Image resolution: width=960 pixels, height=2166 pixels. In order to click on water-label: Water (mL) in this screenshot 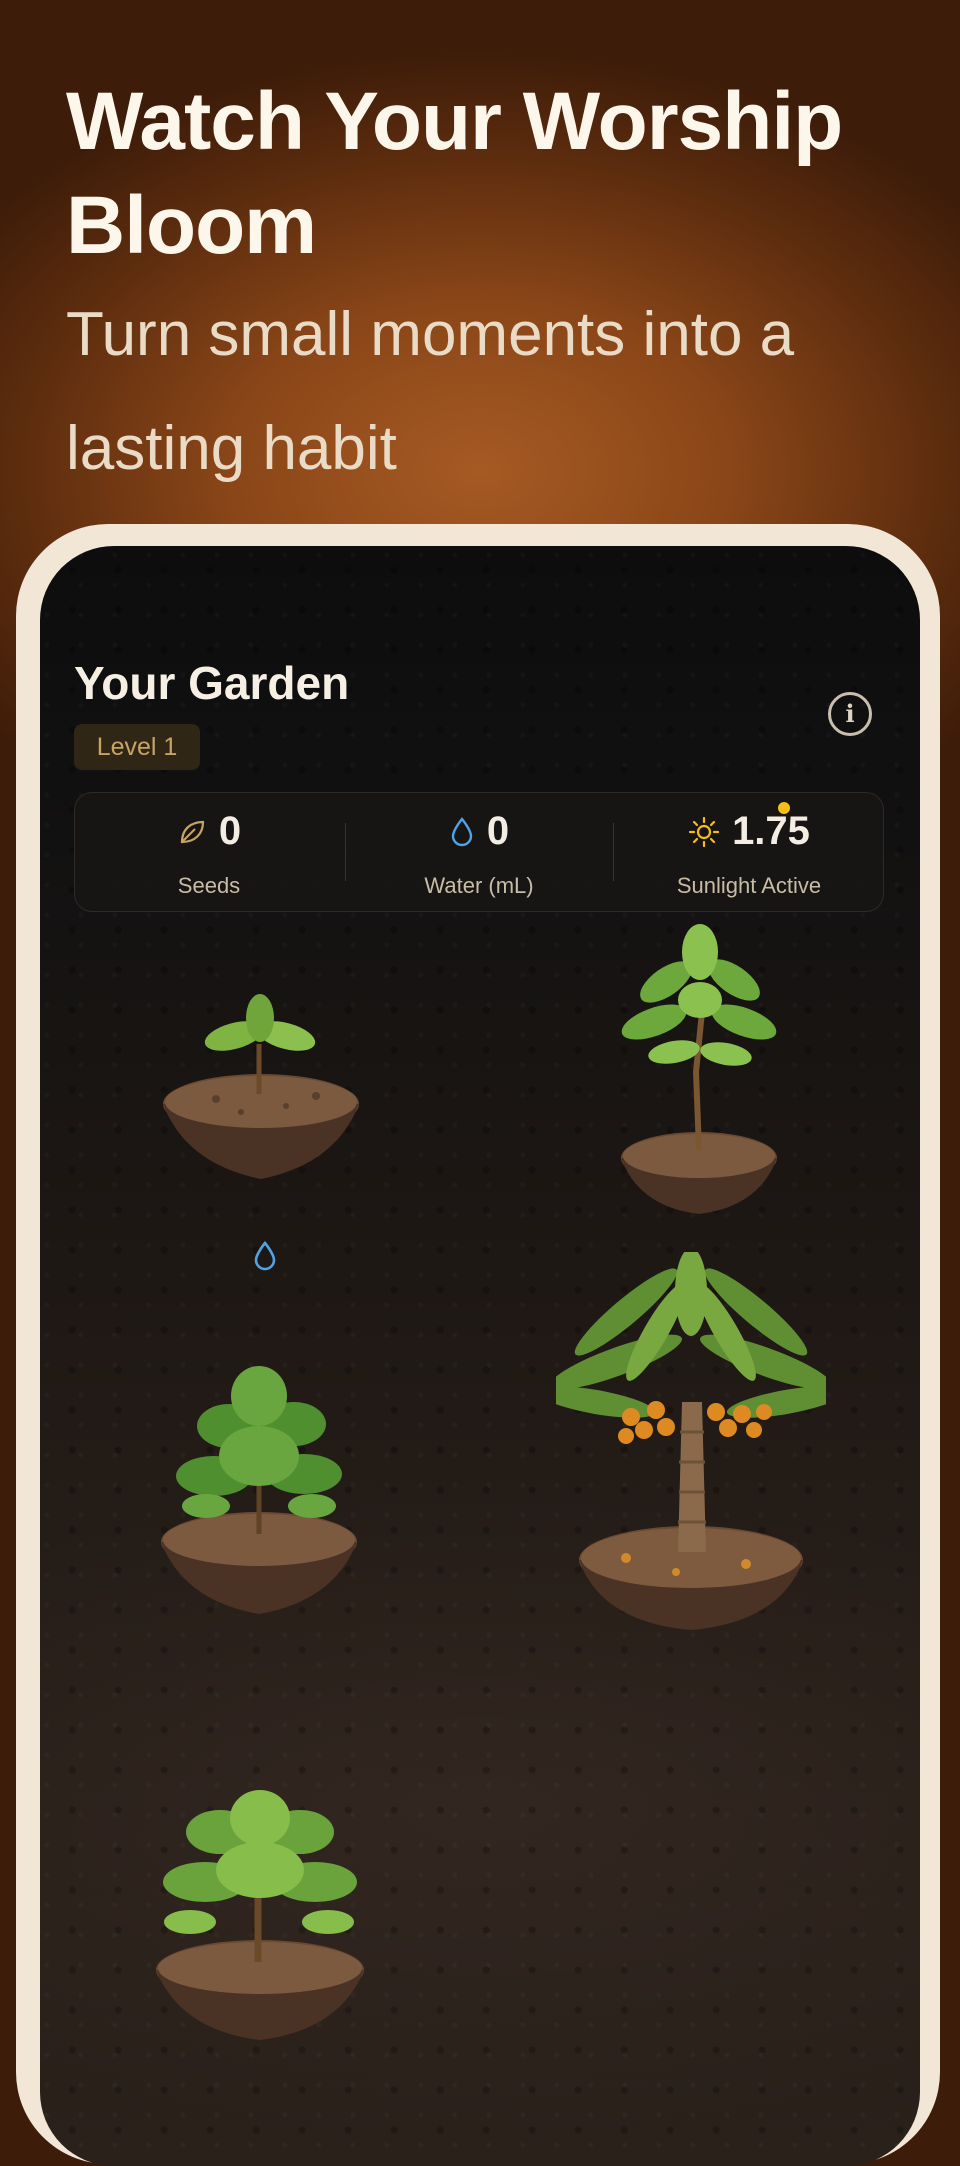, I will do `click(479, 885)`.